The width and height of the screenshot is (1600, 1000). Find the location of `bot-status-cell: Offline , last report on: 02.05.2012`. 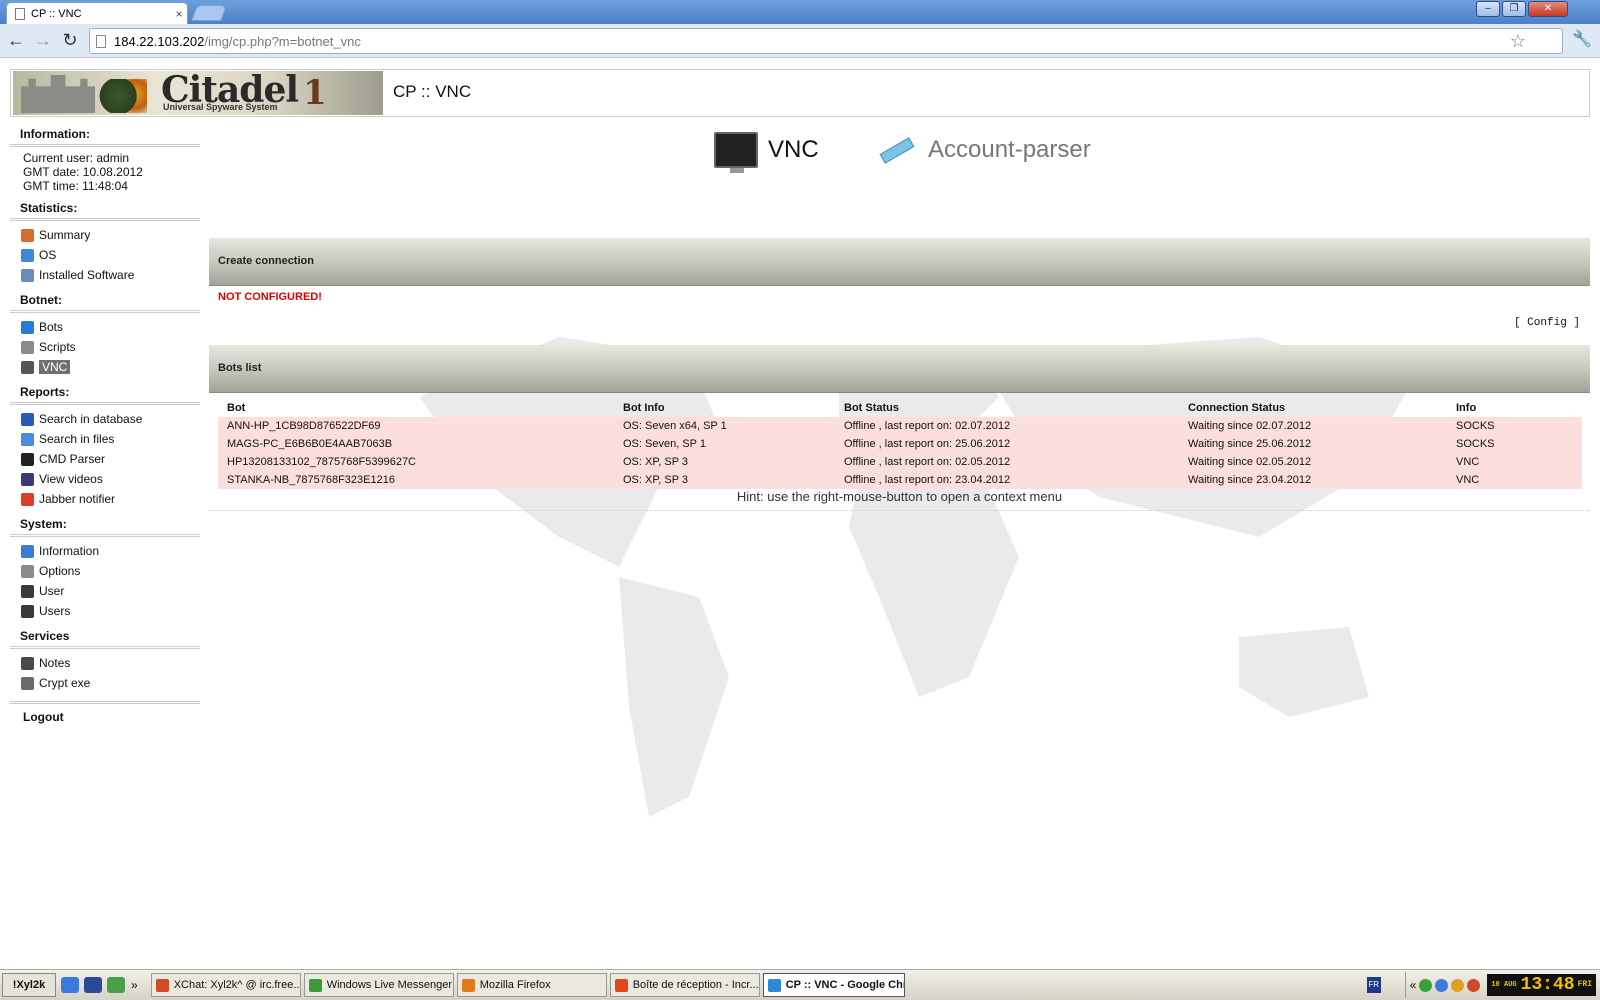

bot-status-cell: Offline , last report on: 02.05.2012 is located at coordinates (1007, 462).